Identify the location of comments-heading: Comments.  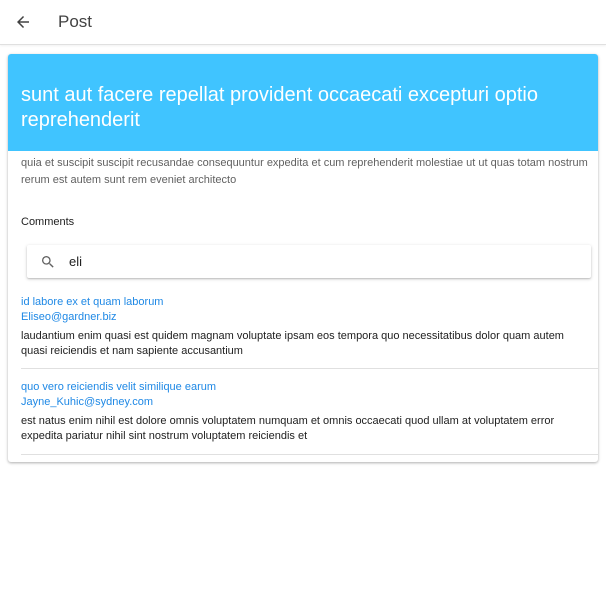
(48, 222).